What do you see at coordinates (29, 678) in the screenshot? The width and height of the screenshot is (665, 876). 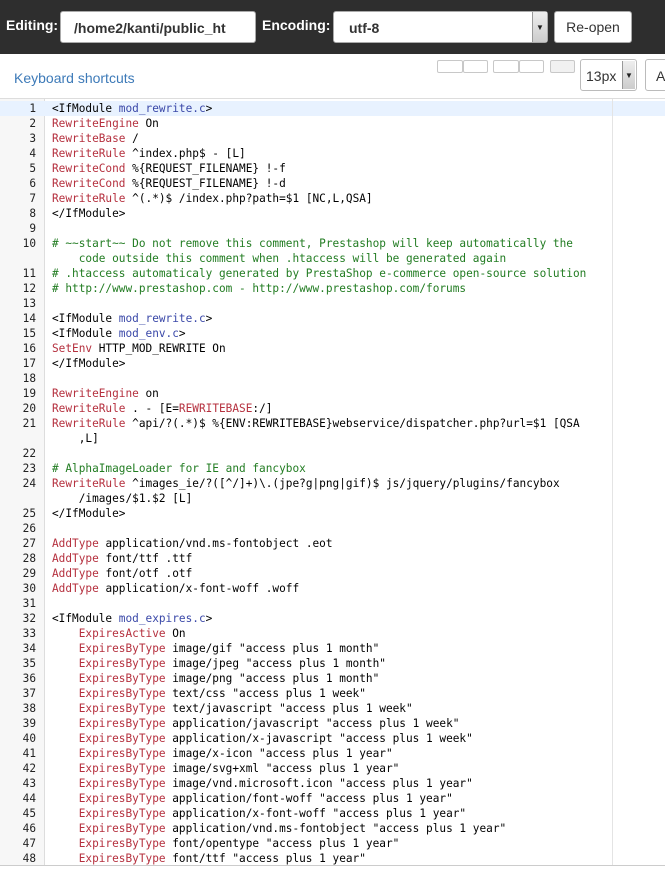 I see `line-number: 36` at bounding box center [29, 678].